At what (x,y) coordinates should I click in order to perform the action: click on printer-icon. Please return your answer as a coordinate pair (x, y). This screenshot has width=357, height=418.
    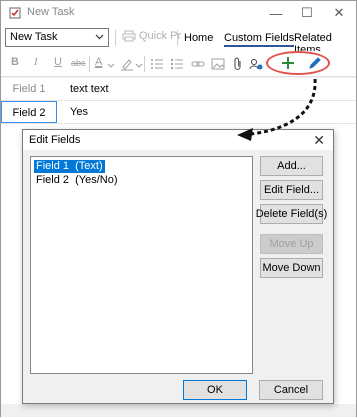
    Looking at the image, I should click on (129, 36).